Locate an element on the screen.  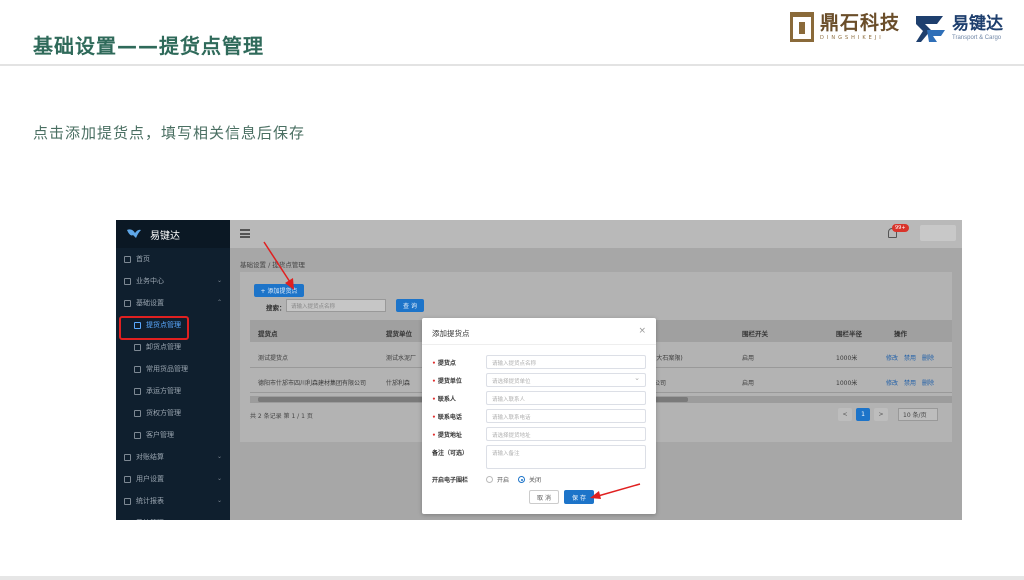
unit-select: 请选择提货单位 is located at coordinates (566, 380).